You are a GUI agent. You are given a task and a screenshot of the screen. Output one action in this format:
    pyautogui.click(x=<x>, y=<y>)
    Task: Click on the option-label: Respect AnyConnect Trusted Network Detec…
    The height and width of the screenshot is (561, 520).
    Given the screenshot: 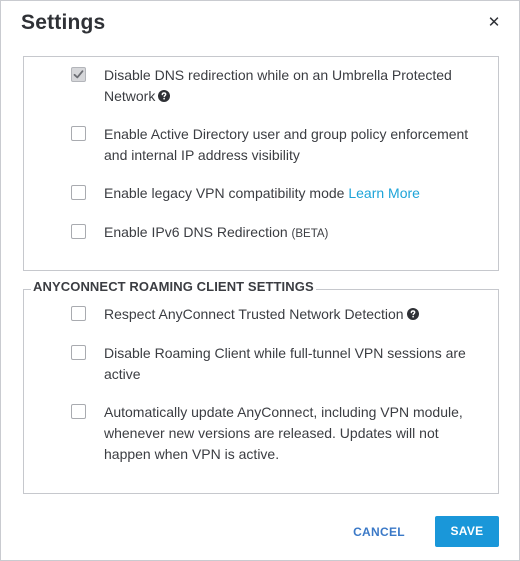 What is the action you would take?
    pyautogui.click(x=261, y=314)
    